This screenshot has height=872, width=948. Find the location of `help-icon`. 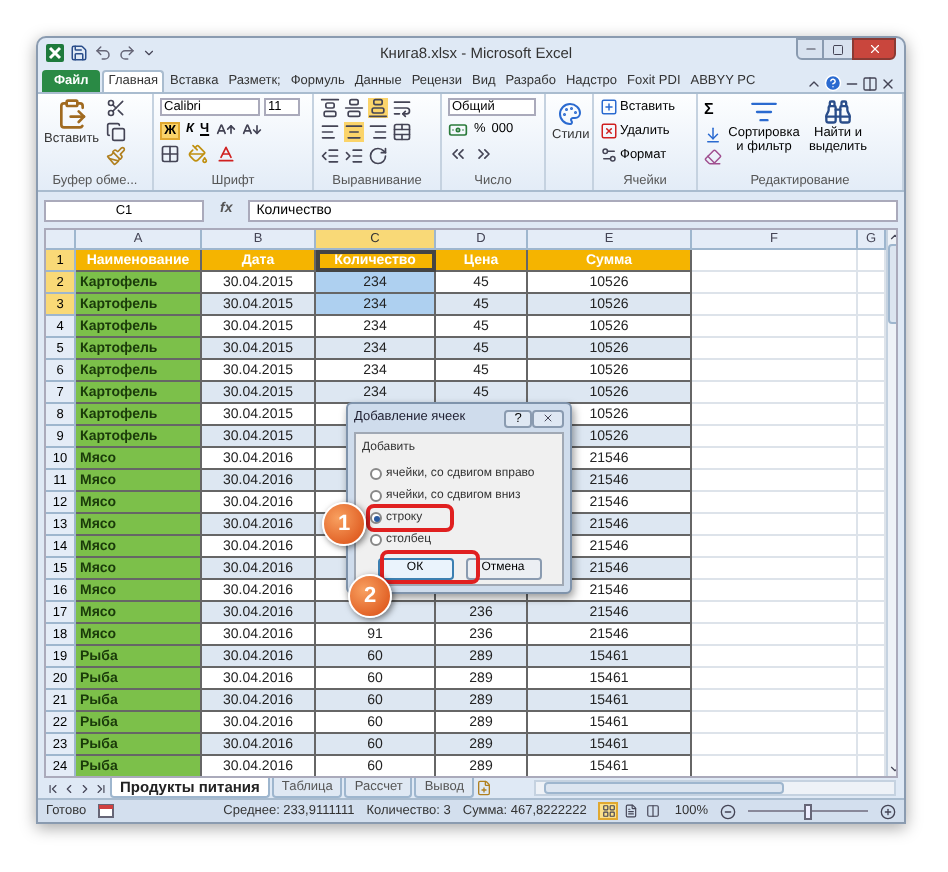

help-icon is located at coordinates (833, 83).